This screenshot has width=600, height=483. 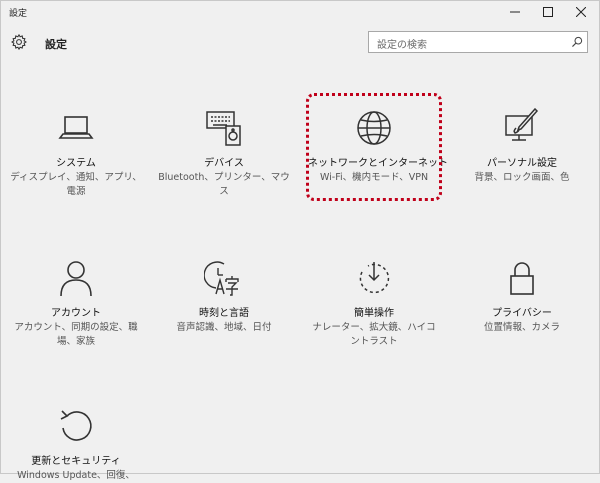 What do you see at coordinates (56, 44) in the screenshot?
I see `page-title: 設定` at bounding box center [56, 44].